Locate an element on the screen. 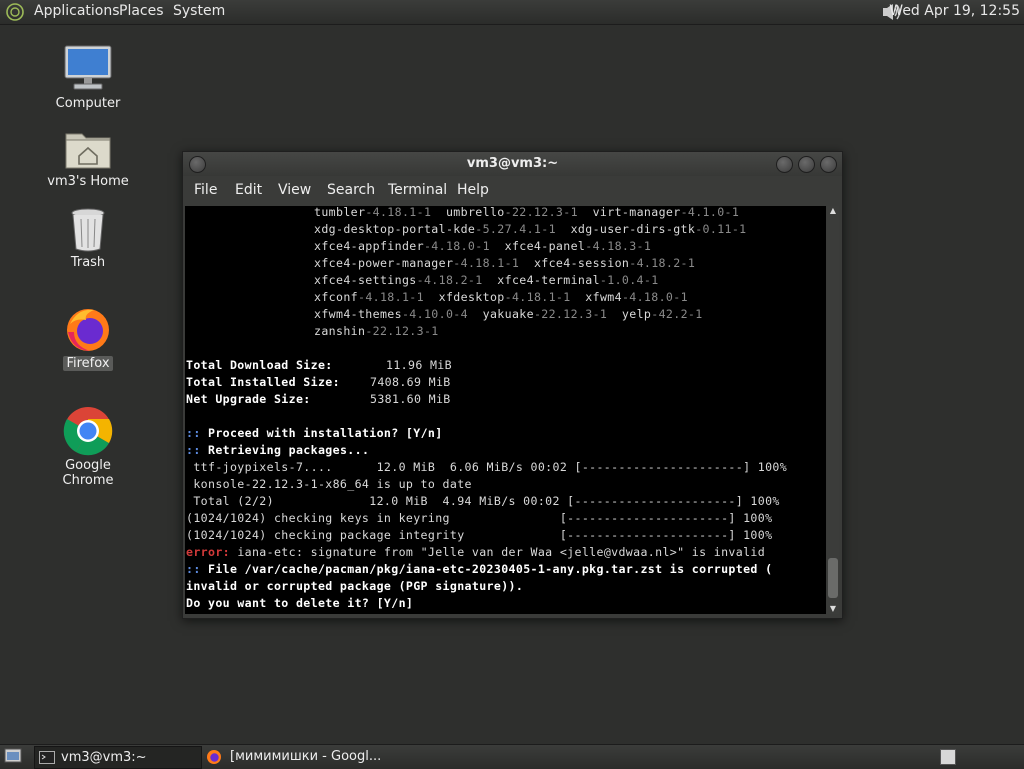 The width and height of the screenshot is (1024, 769). terminal-icon is located at coordinates (47, 757).